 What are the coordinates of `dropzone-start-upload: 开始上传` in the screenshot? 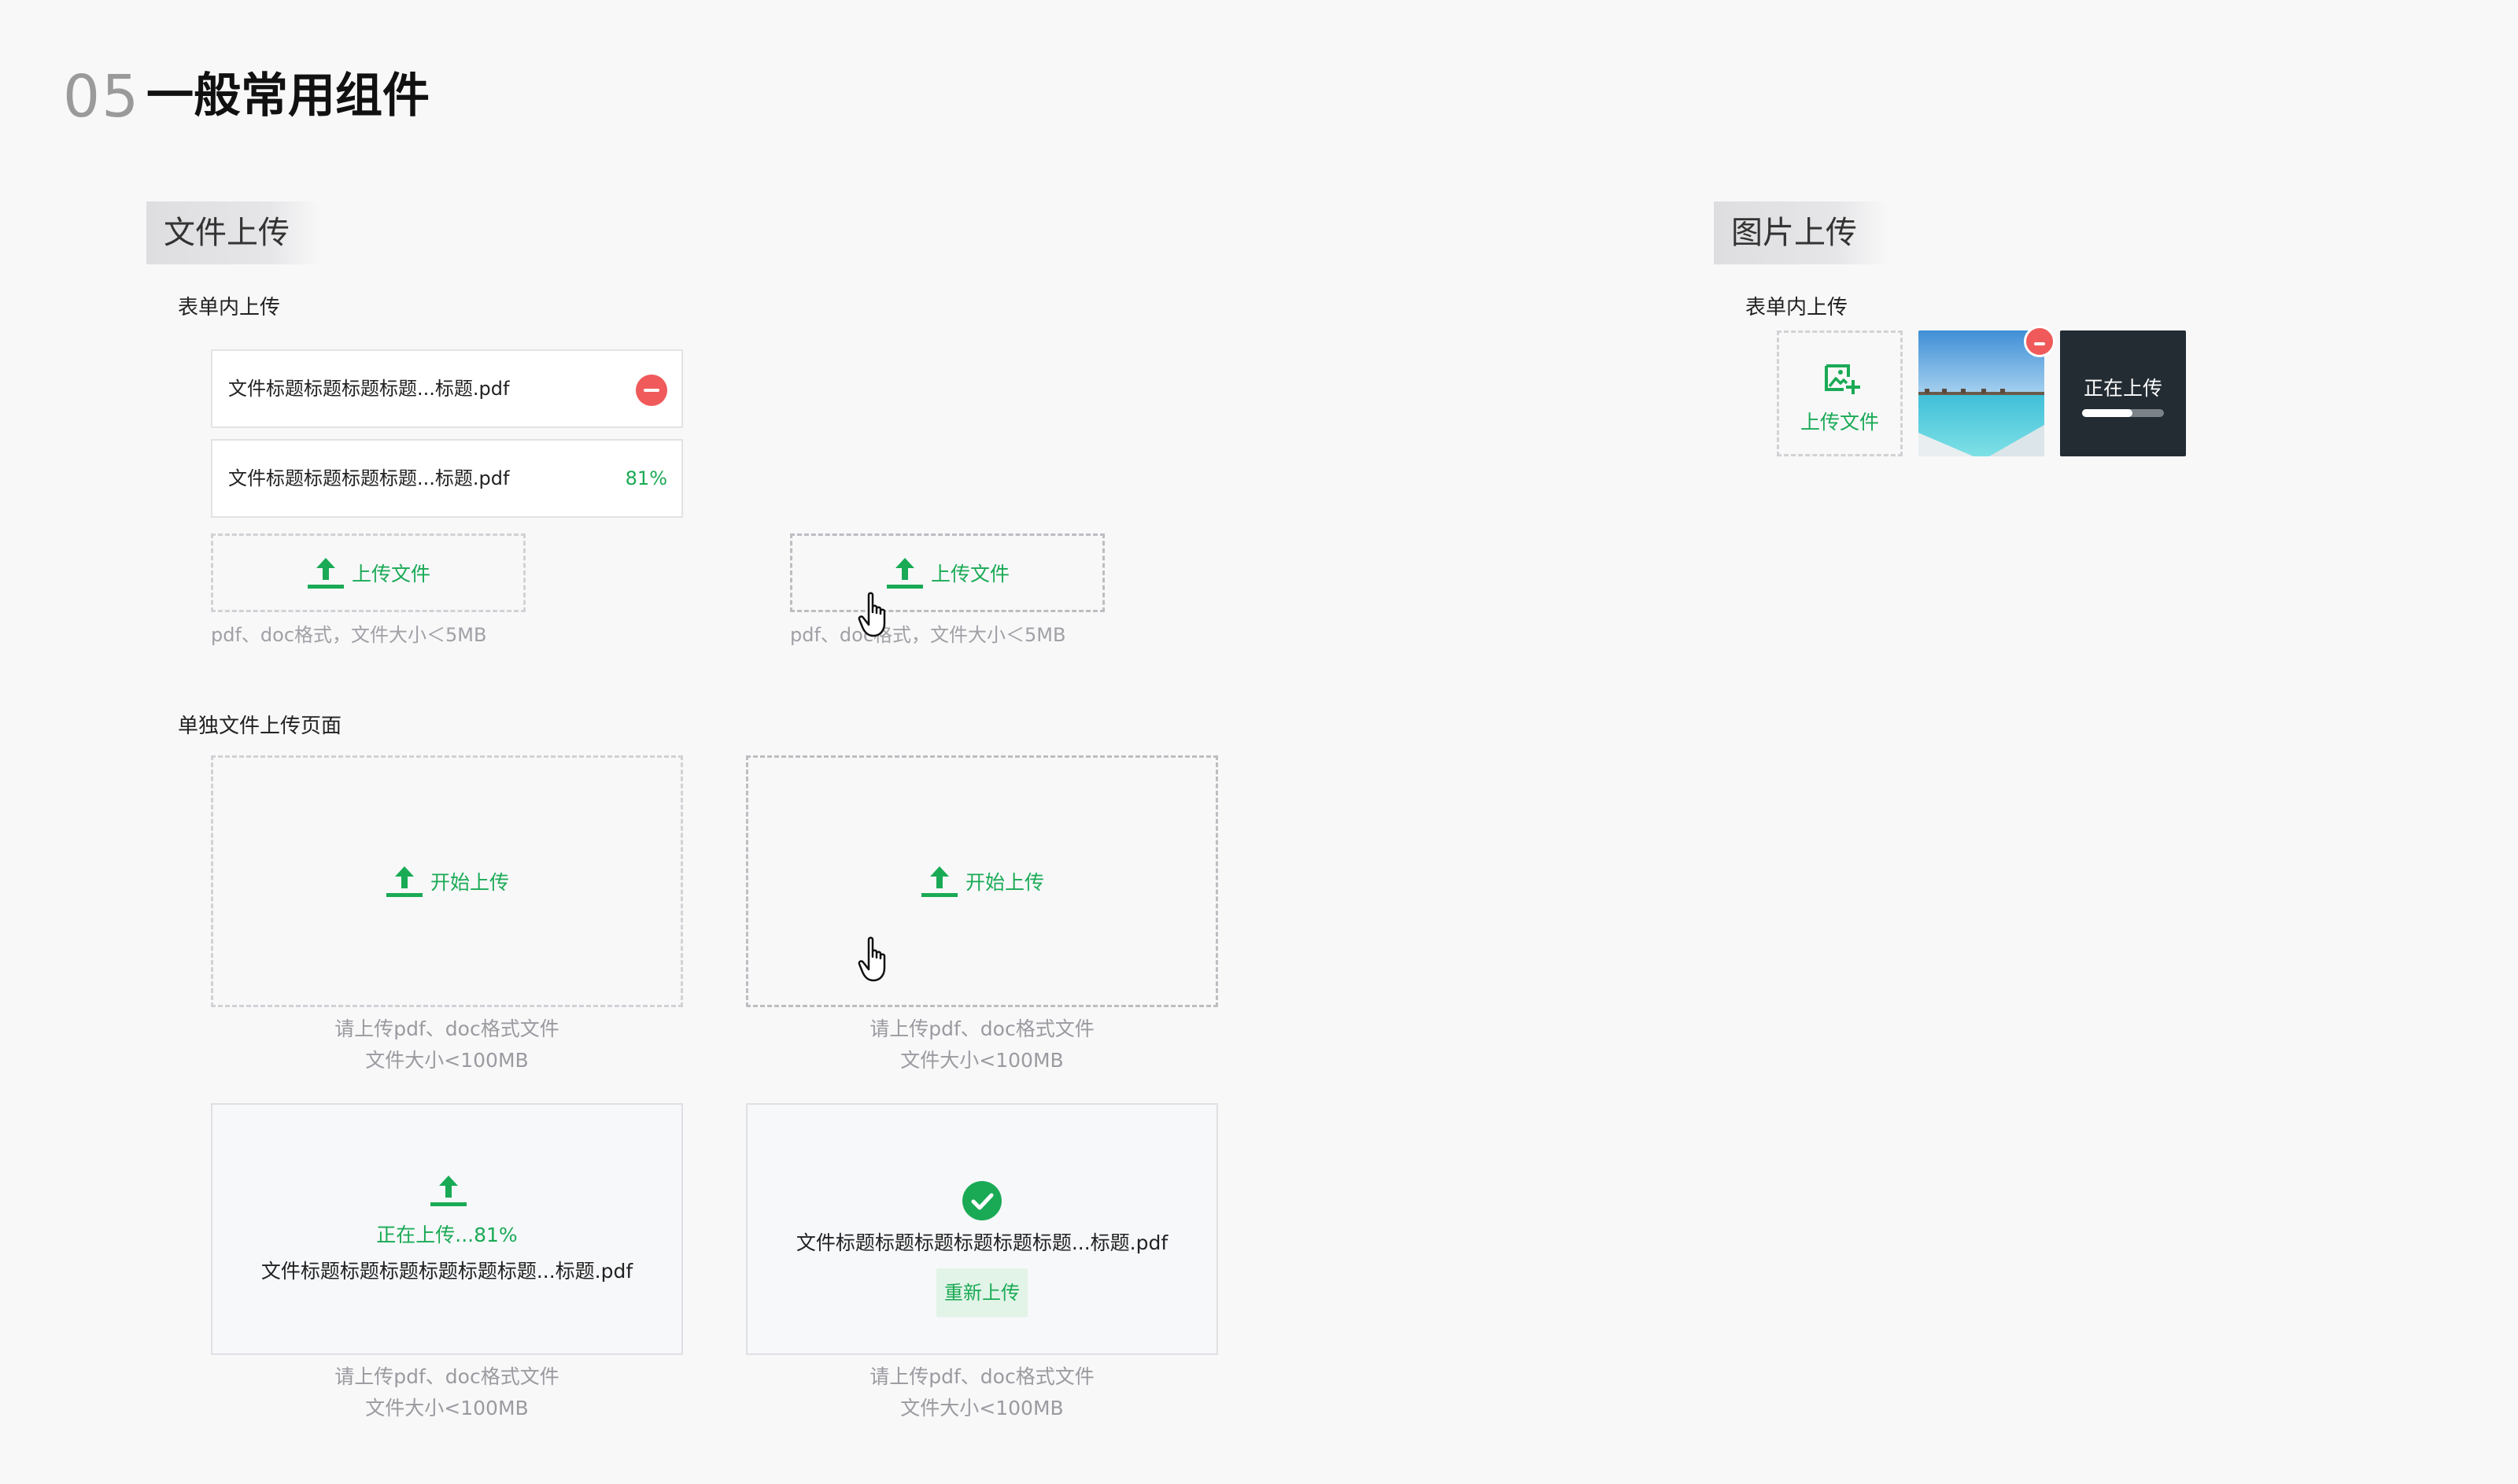 It's located at (447, 881).